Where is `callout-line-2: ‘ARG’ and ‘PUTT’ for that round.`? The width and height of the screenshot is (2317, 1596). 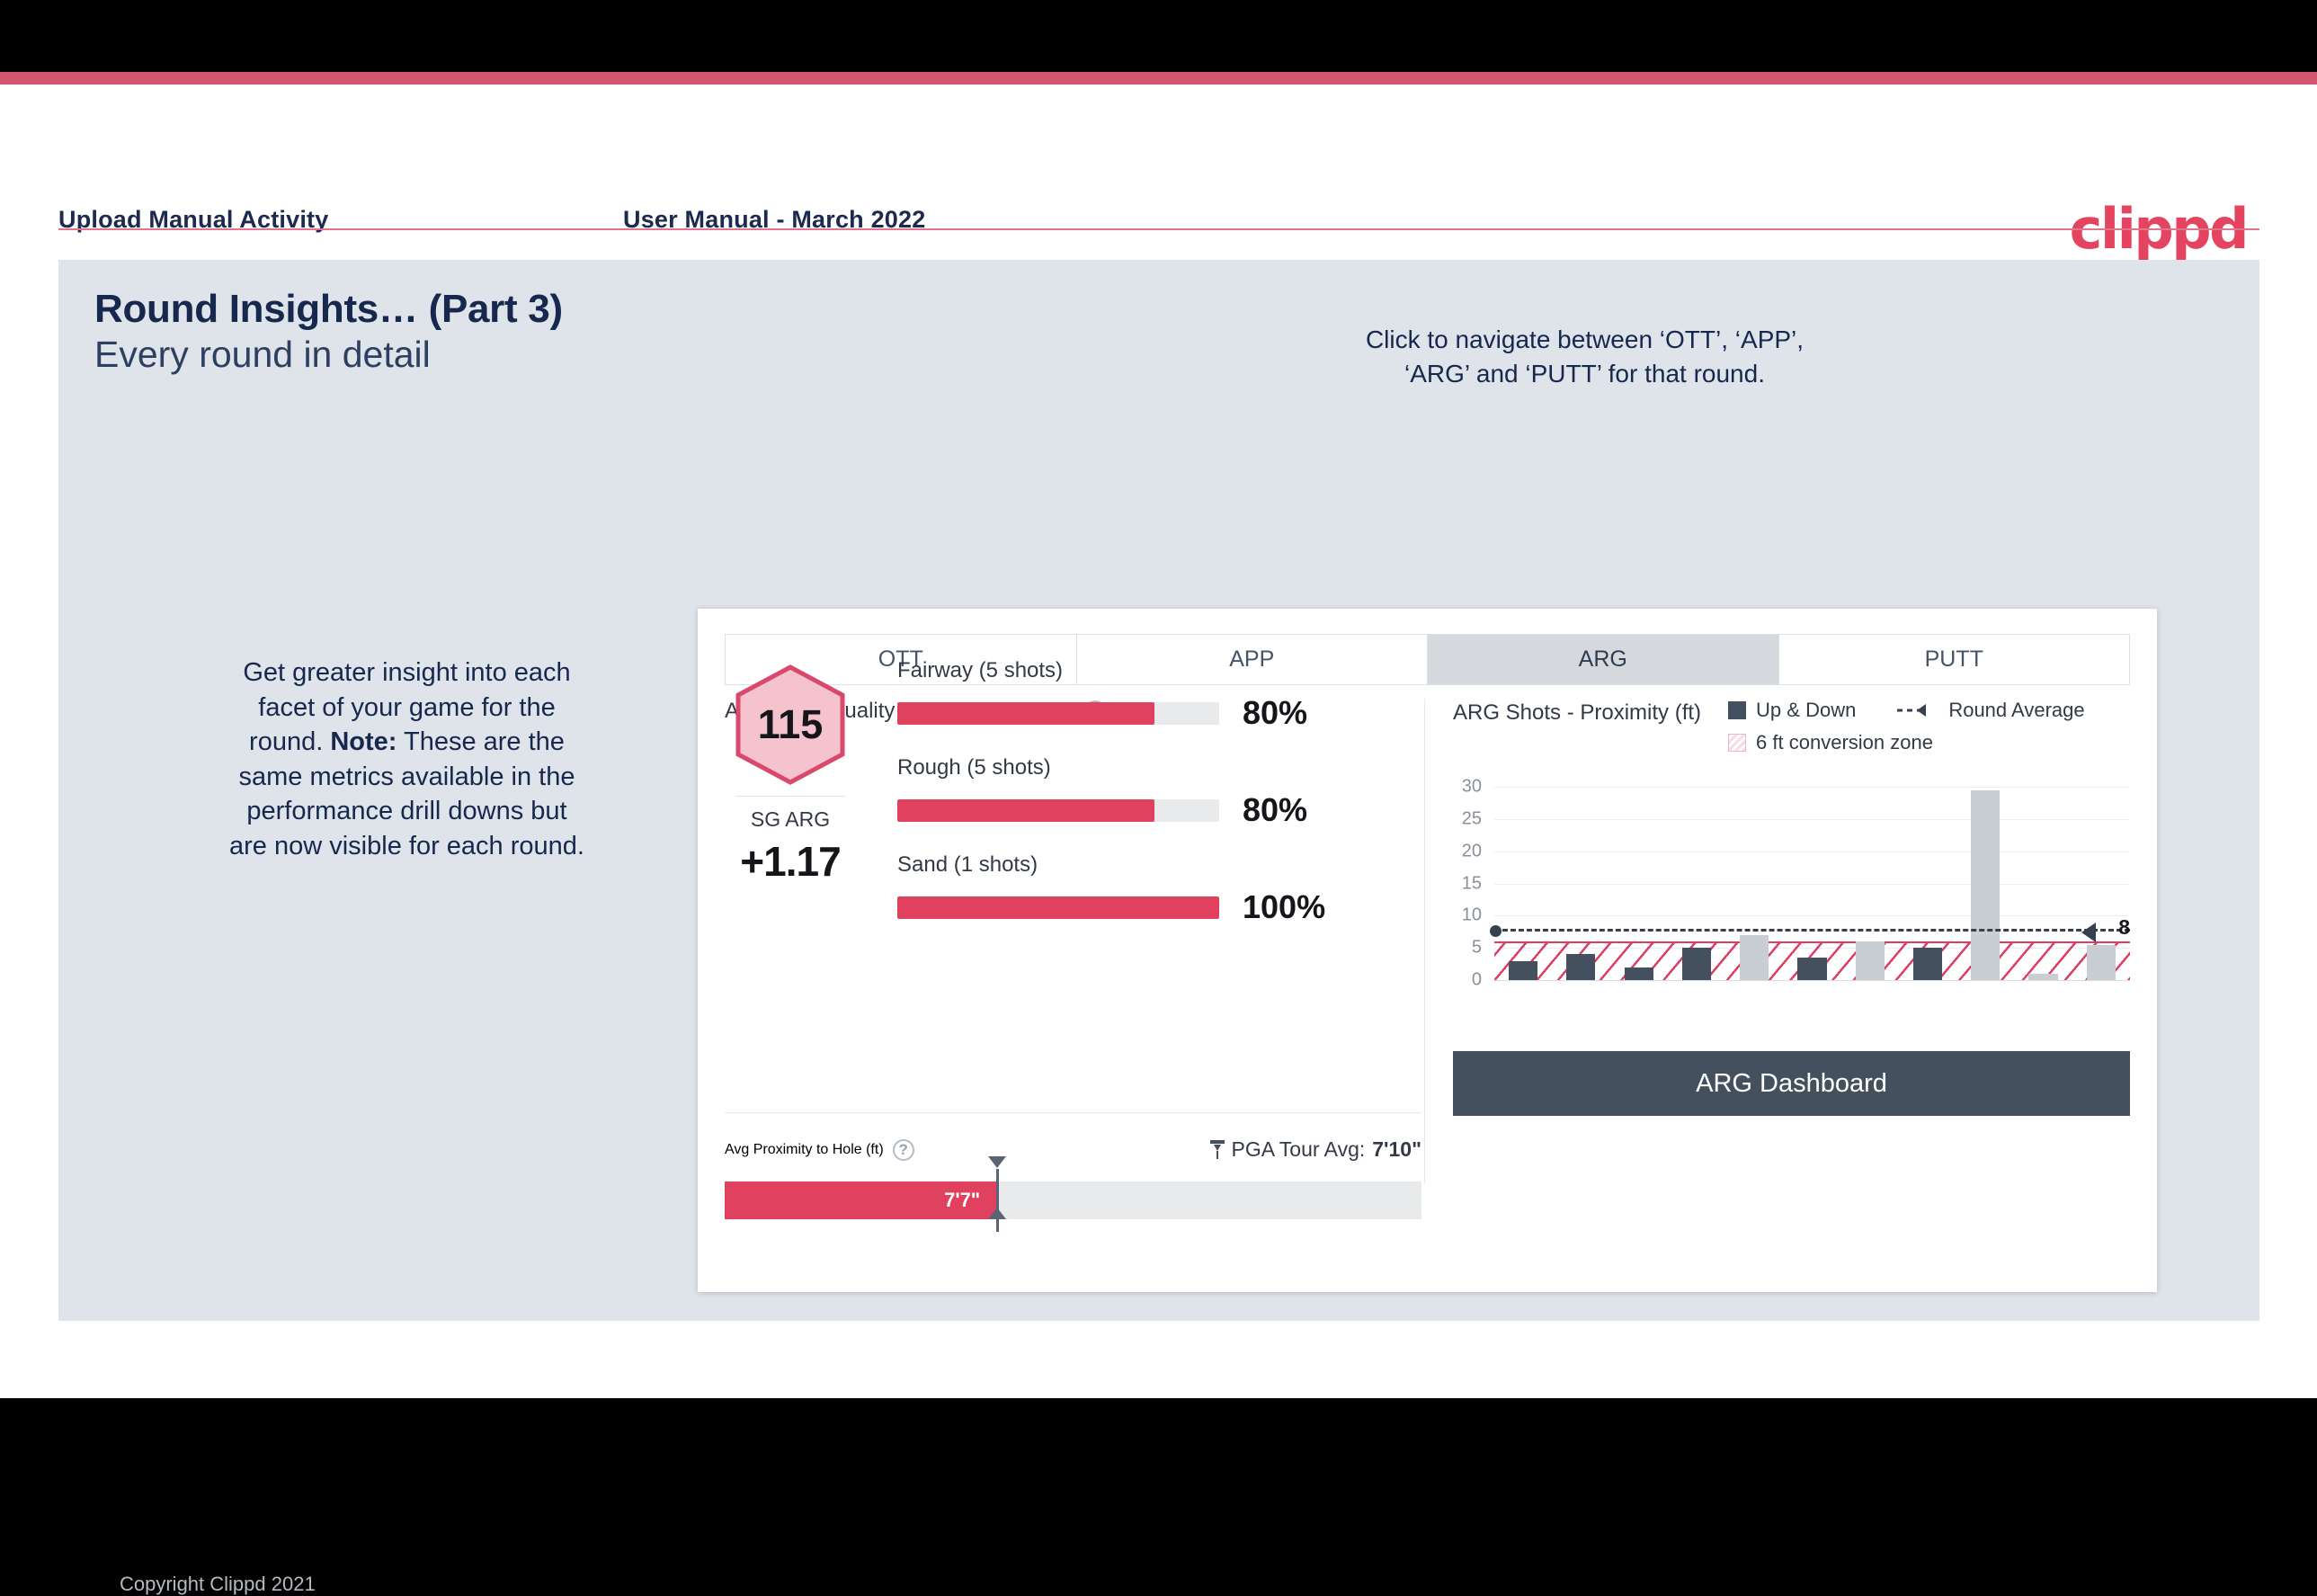 callout-line-2: ‘ARG’ and ‘PUTT’ for that round. is located at coordinates (1584, 373).